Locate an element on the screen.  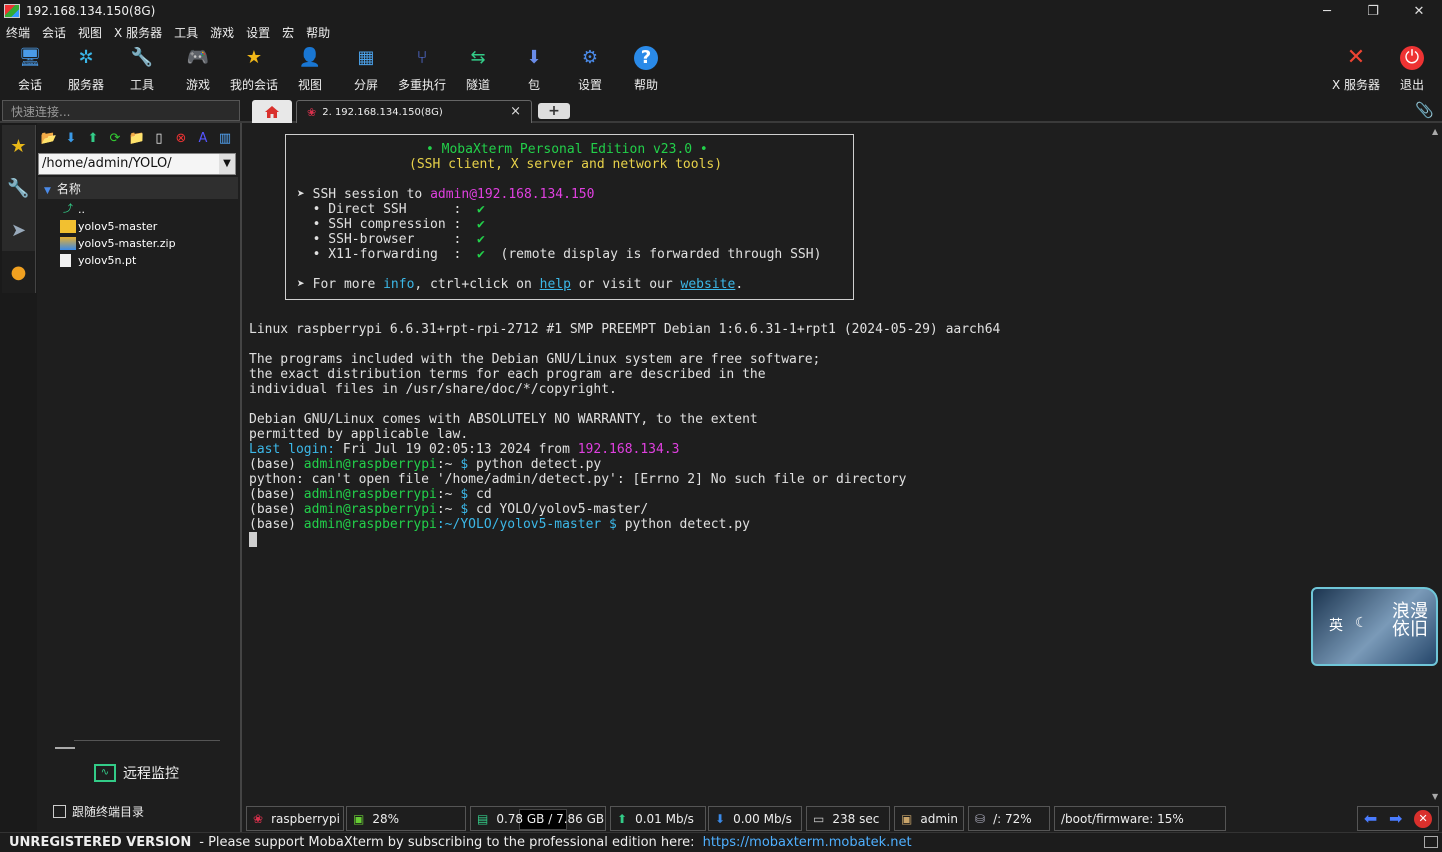
servers-button: ✲ 服务器 is located at coordinates (86, 69).